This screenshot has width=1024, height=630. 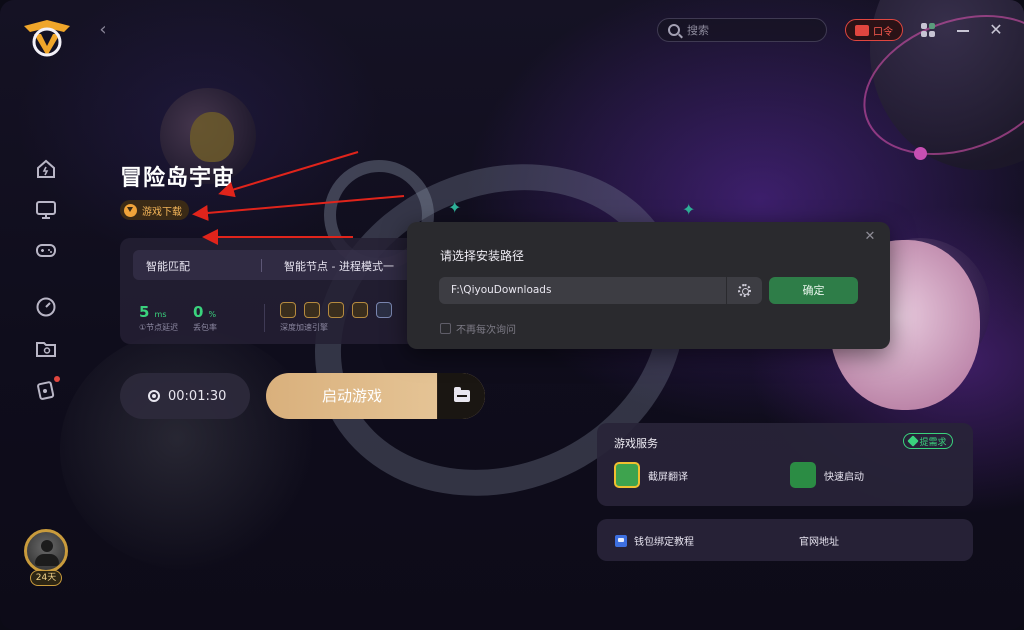 I want to click on wallet-tutorial-link: 钱包绑定教程, so click(x=654, y=540).